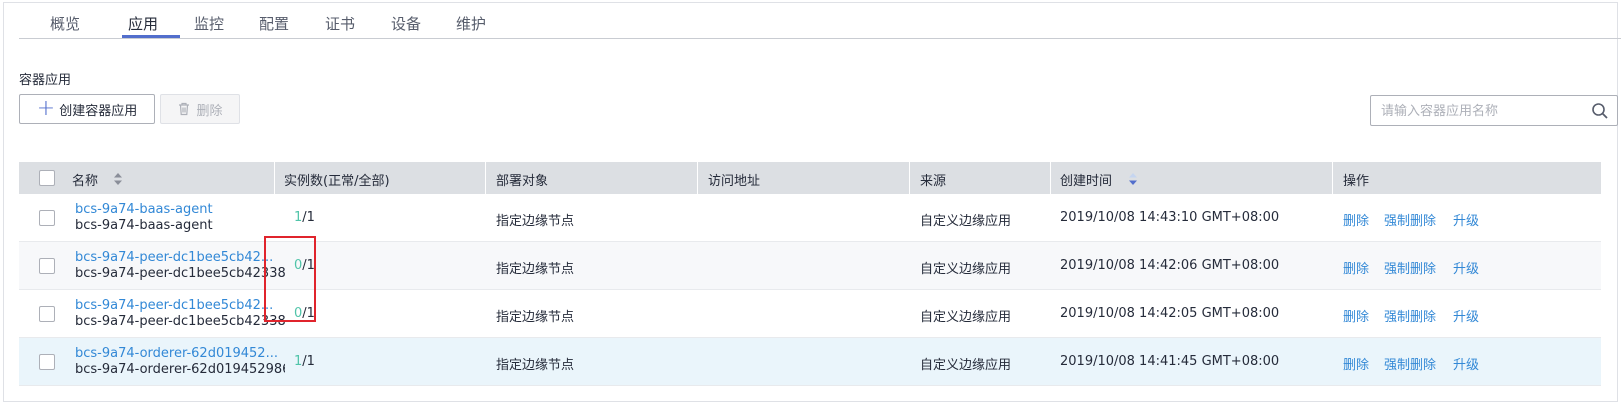  Describe the element at coordinates (522, 181) in the screenshot. I see `header-deploy-target: 部署对象` at that location.